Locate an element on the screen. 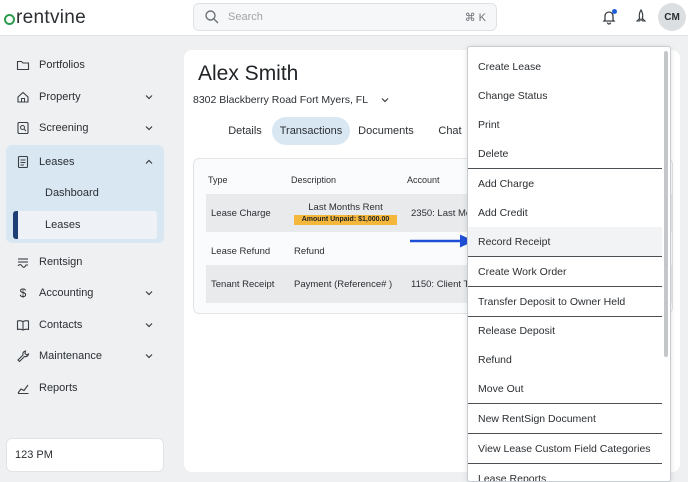 The width and height of the screenshot is (688, 482). menu-item-print: Print is located at coordinates (565, 124).